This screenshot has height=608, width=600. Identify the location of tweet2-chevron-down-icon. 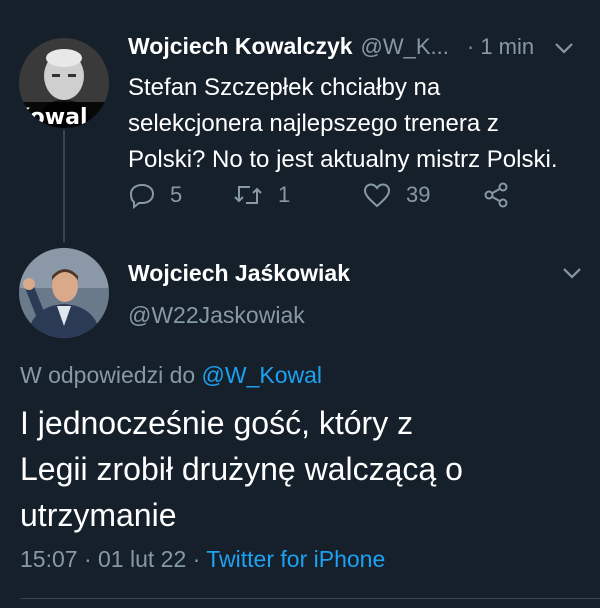
(572, 275).